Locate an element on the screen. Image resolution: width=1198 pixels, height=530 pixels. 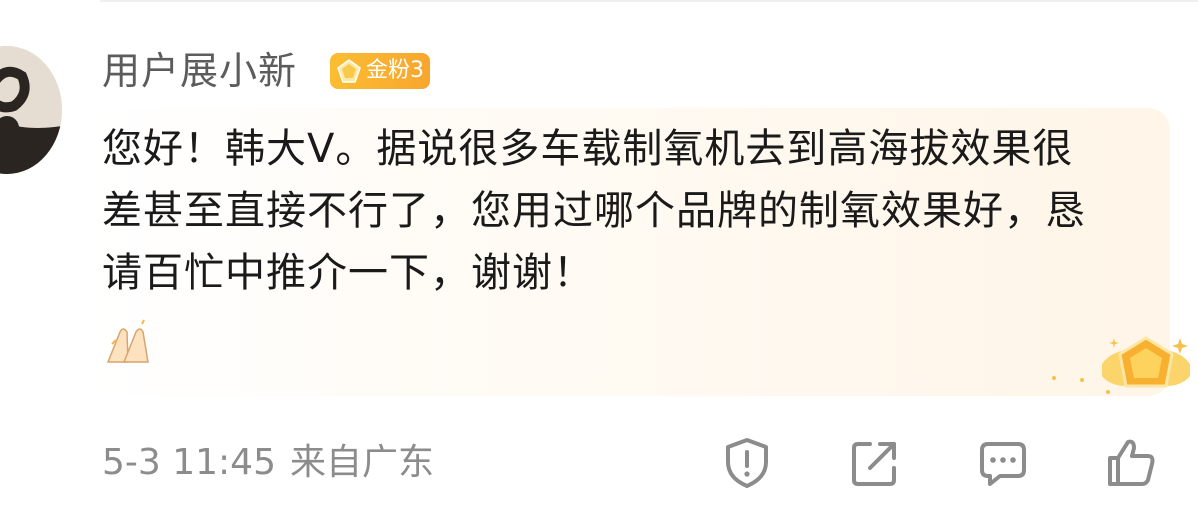
report-shield-icon is located at coordinates (747, 463).